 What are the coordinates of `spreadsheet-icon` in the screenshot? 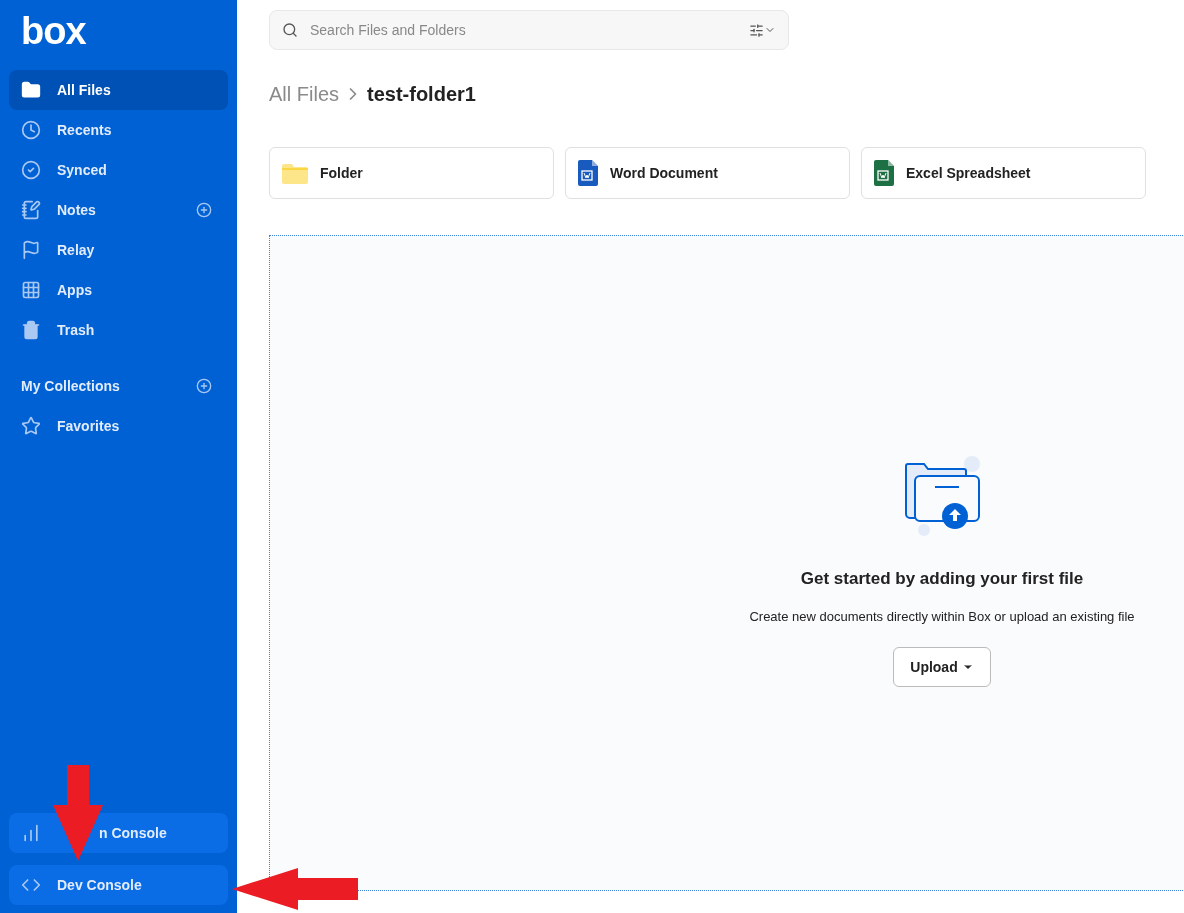 It's located at (884, 173).